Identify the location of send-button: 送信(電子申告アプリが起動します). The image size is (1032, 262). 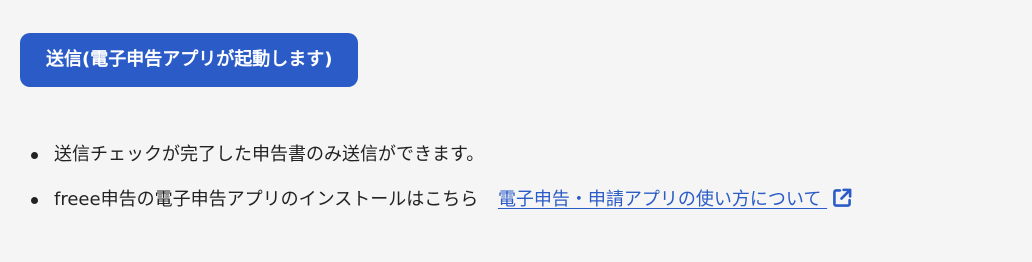
(189, 60).